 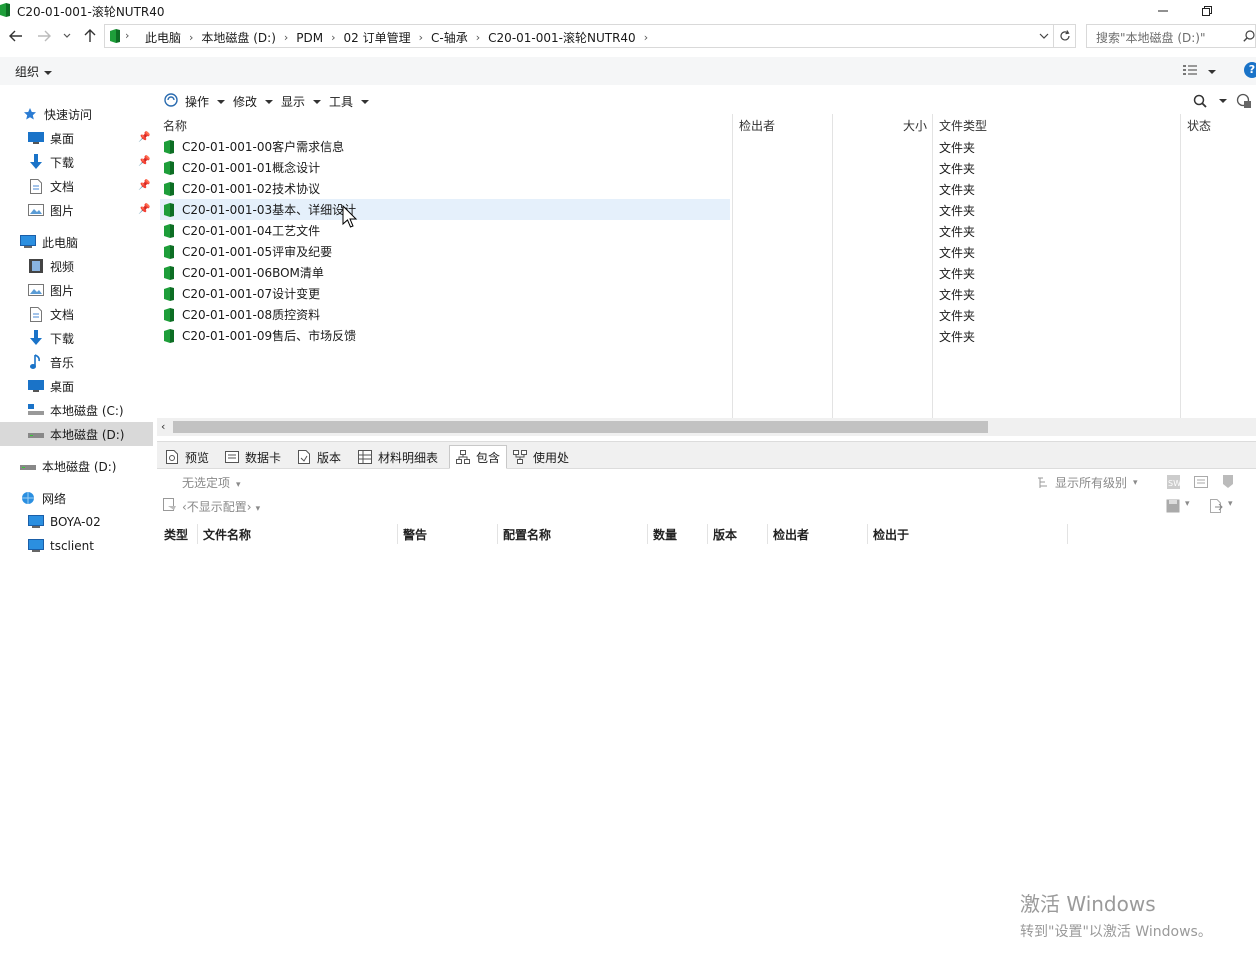 I want to click on file-row: C20-01-001-06BOM清单, so click(x=445, y=272).